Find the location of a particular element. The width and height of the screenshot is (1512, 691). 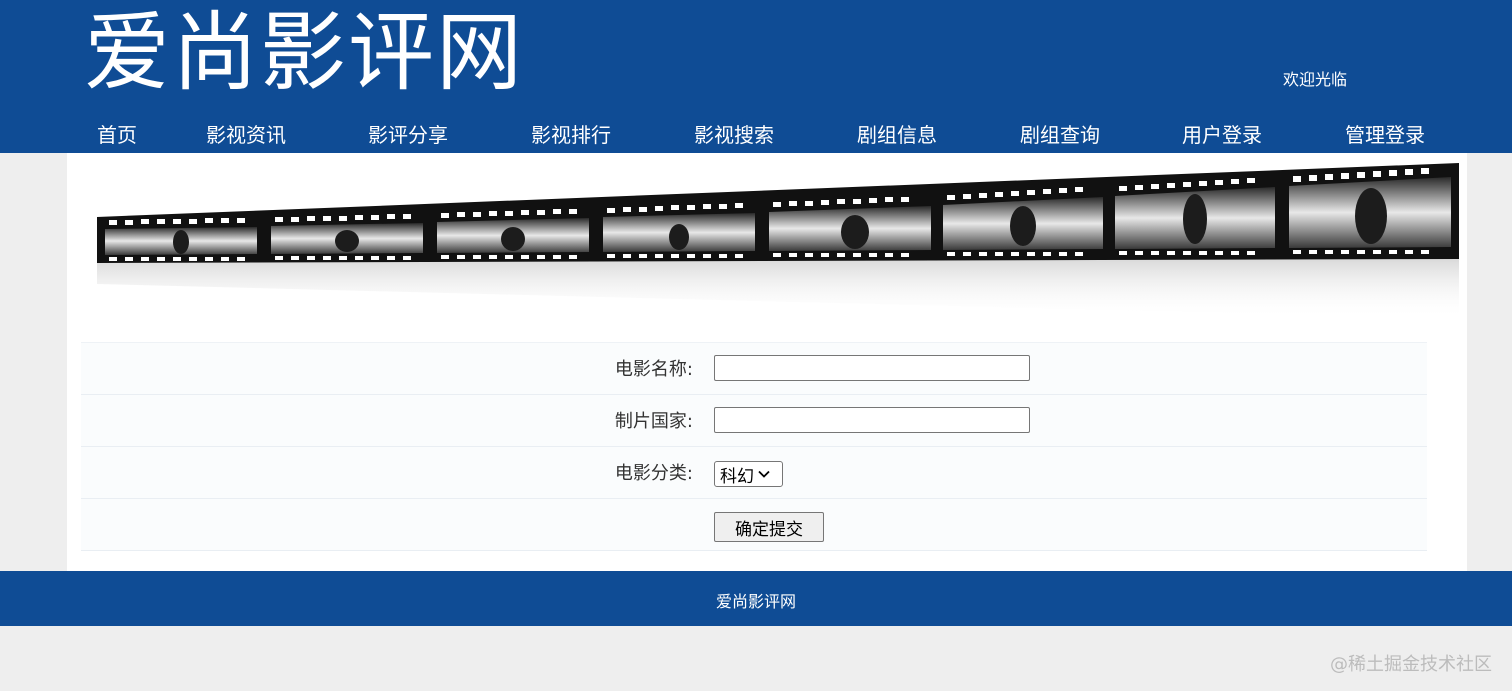

nav-item-crew-info: 剧组信息 is located at coordinates (897, 133).